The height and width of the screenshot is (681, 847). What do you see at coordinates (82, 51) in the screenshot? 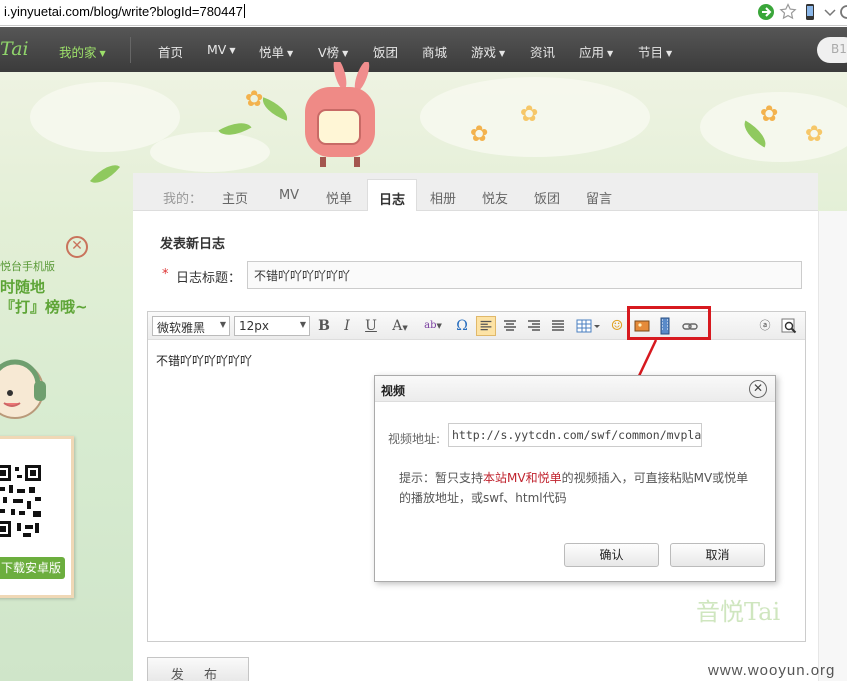
I see `nav-item-my-home: 我的家 ▼` at bounding box center [82, 51].